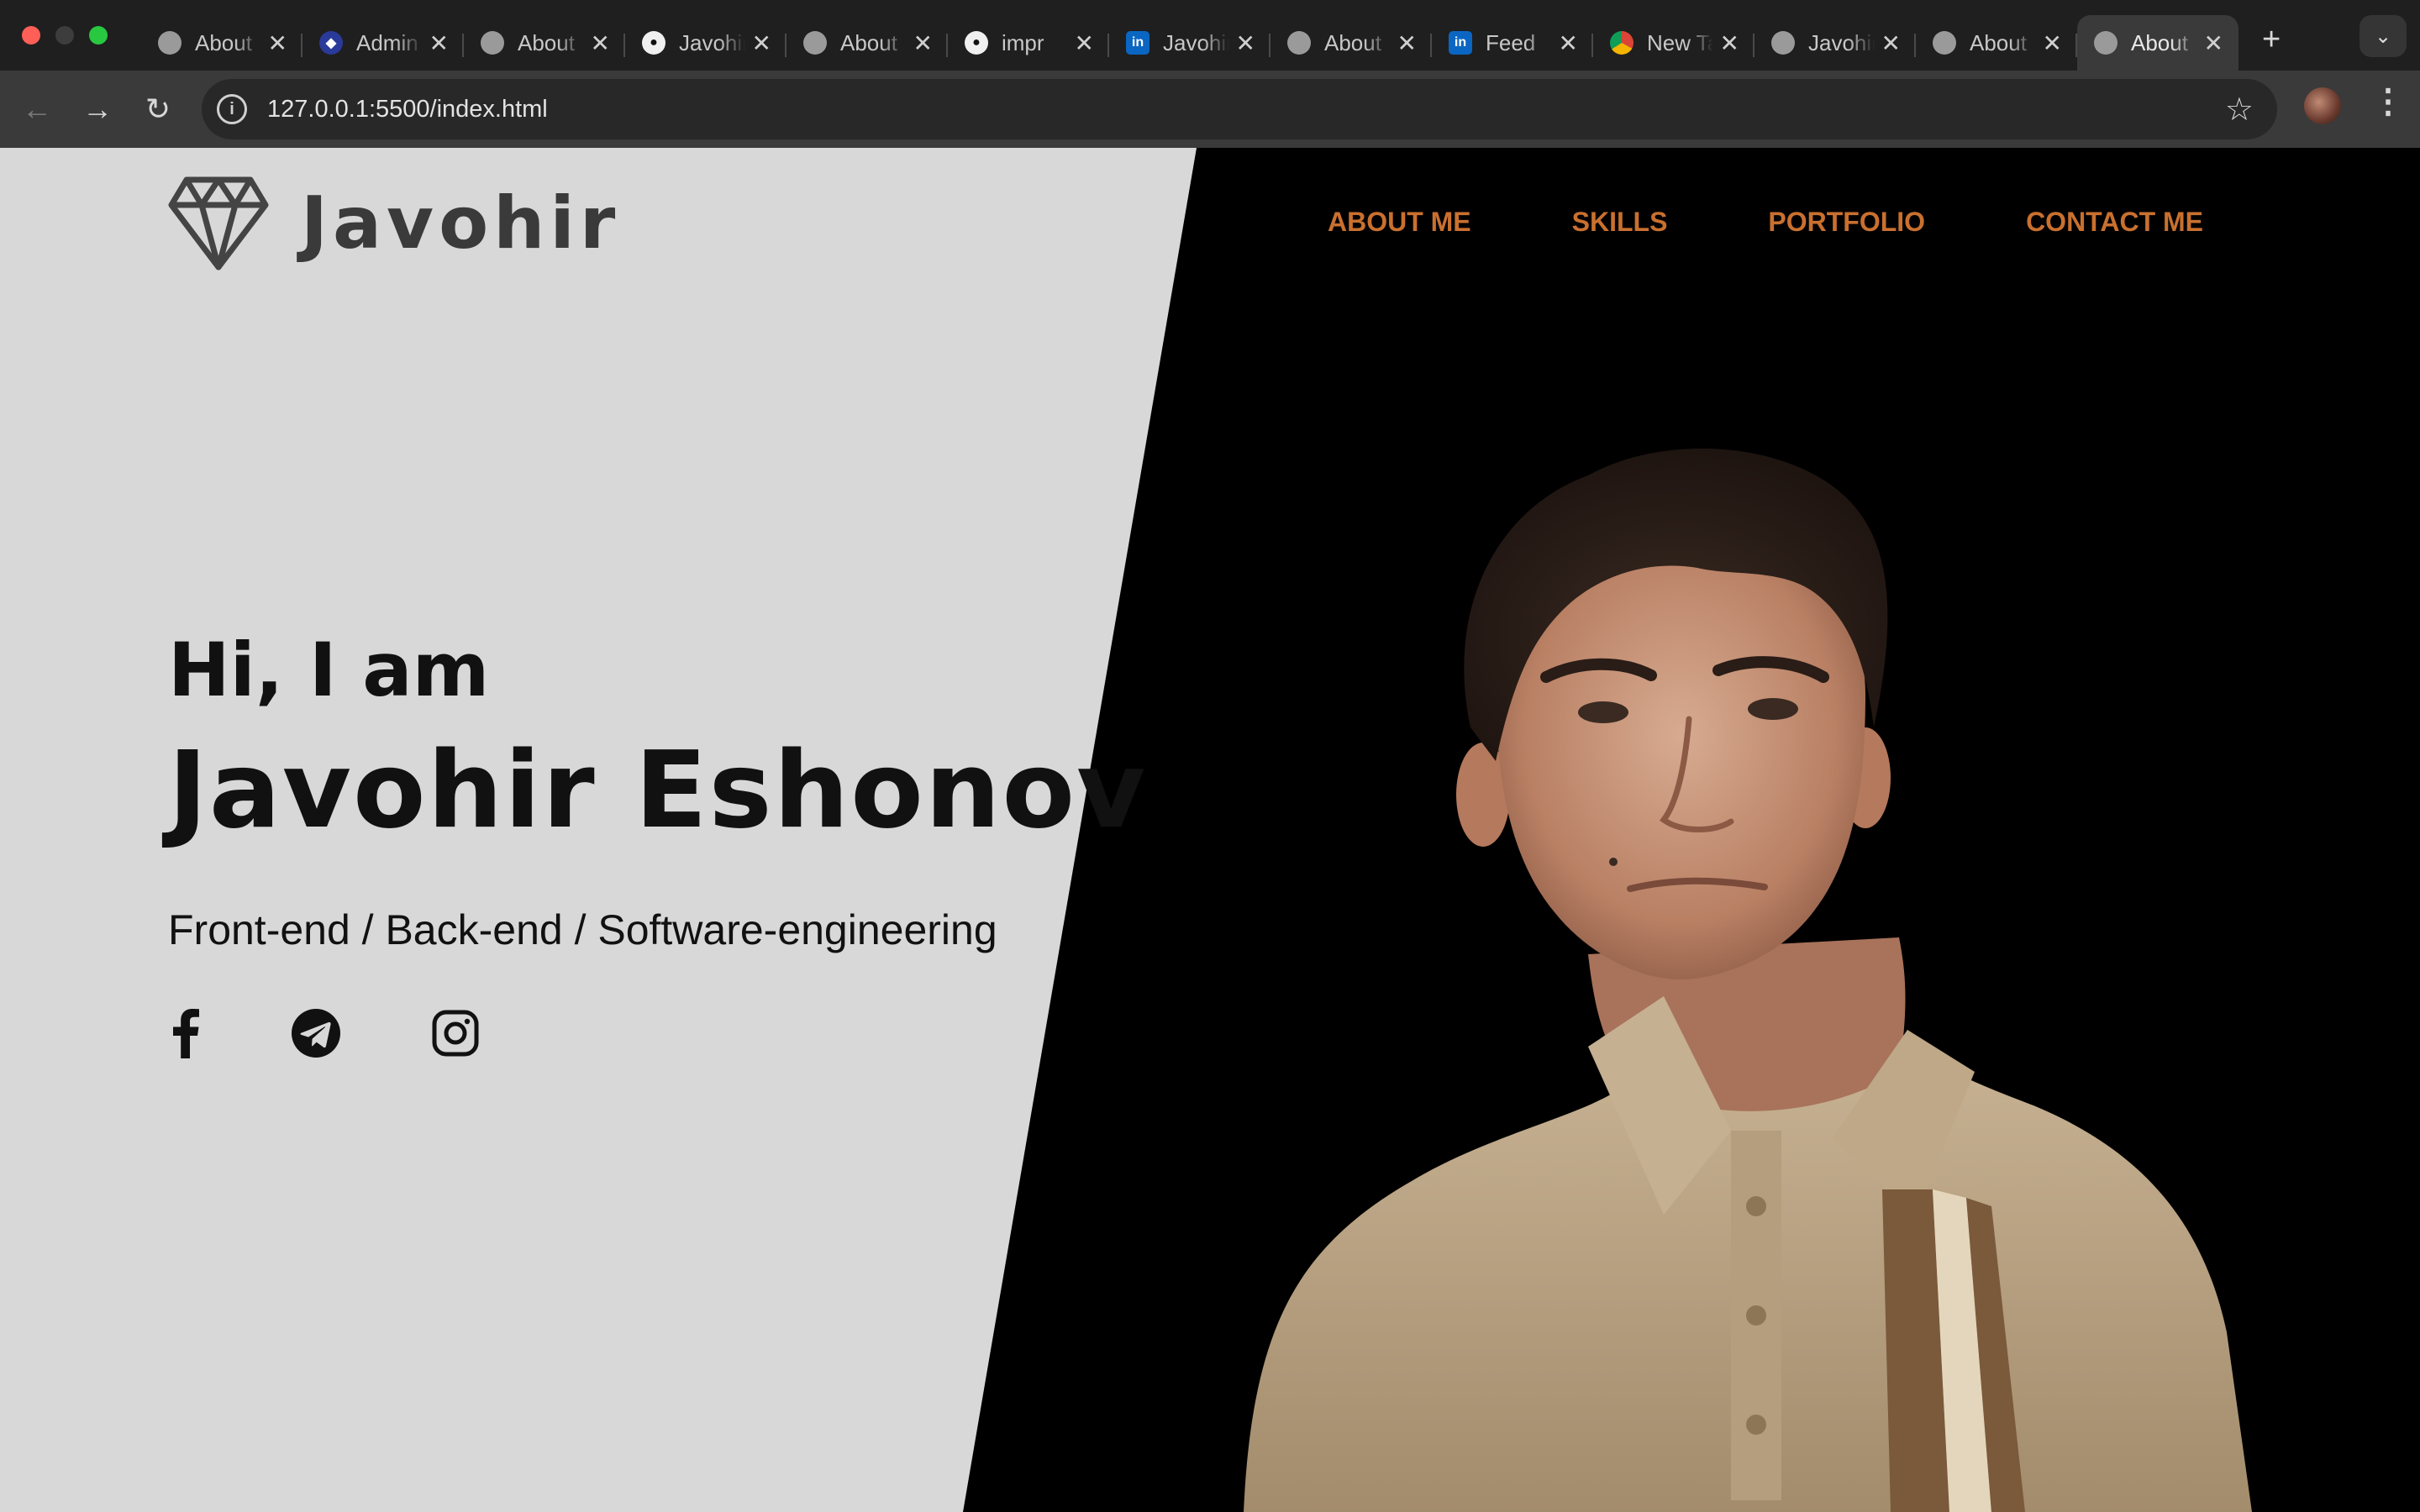 The image size is (2420, 1512). I want to click on tab-title: Feed, so click(1511, 42).